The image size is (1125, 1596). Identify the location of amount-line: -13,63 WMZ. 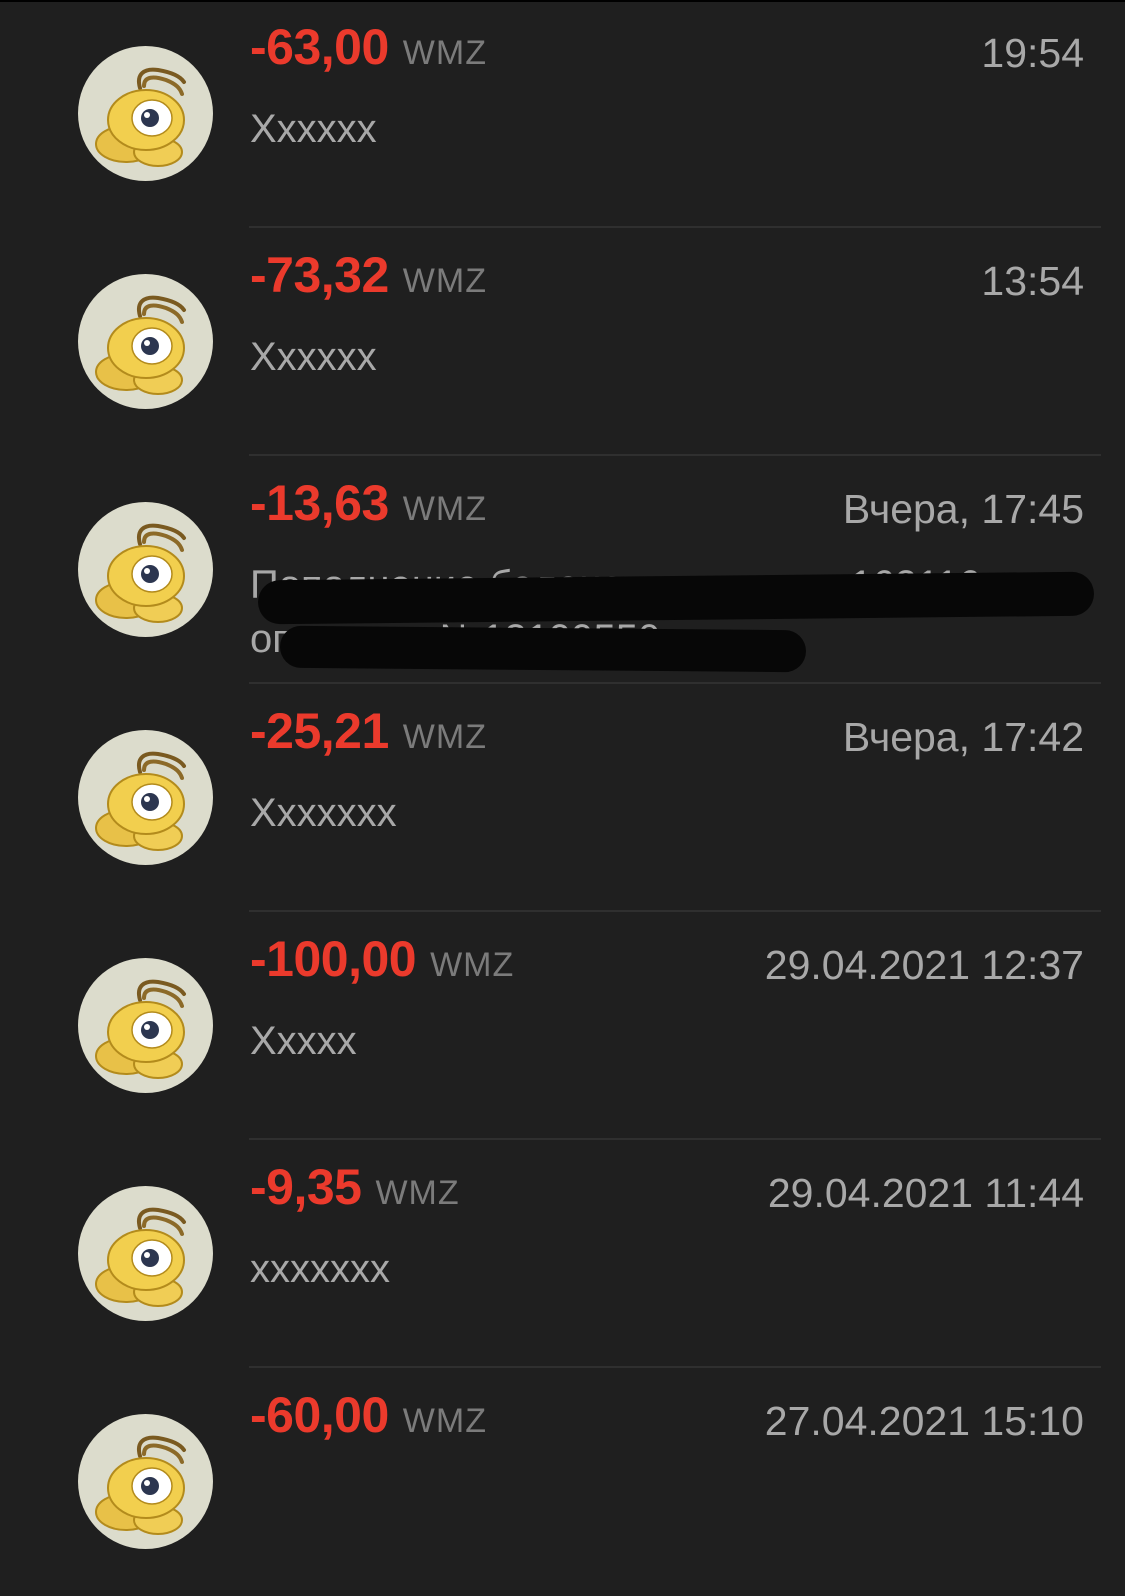
(368, 503).